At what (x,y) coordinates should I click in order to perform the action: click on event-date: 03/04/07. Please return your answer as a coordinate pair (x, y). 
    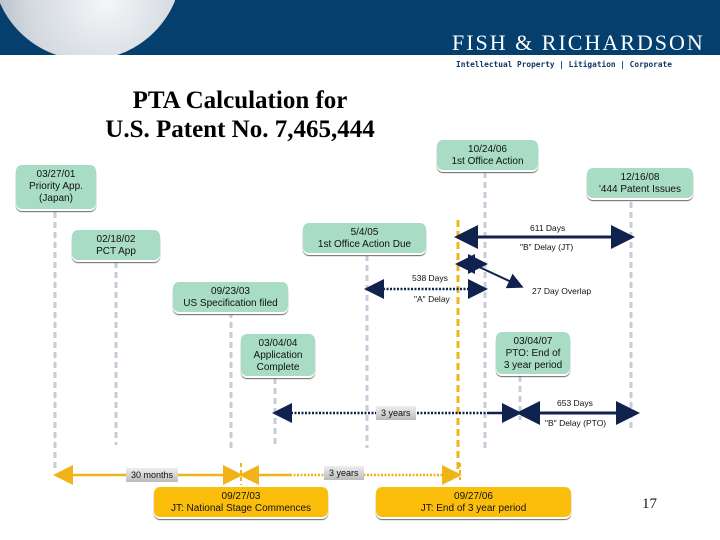
    Looking at the image, I should click on (533, 341).